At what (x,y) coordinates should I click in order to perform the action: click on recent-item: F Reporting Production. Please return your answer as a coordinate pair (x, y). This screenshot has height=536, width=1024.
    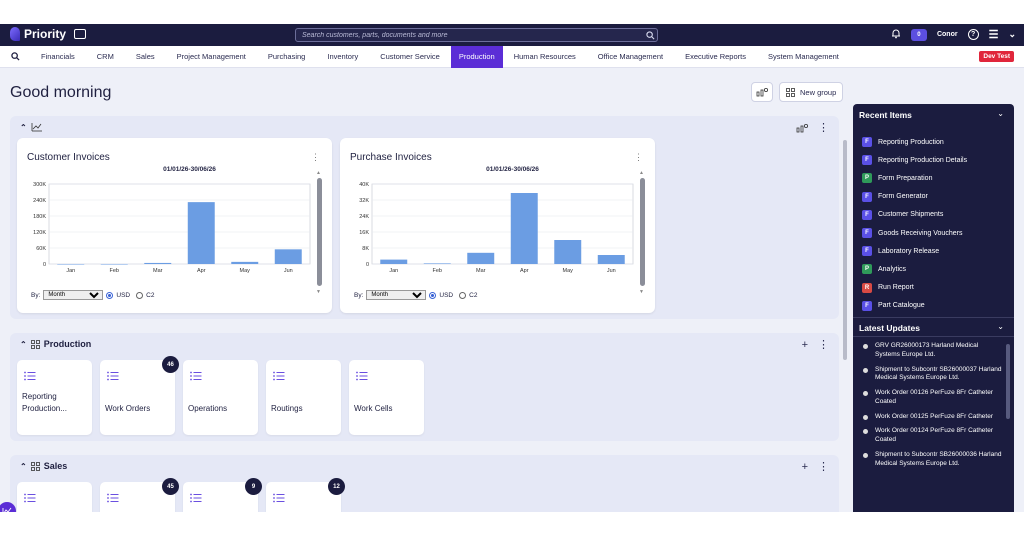
    Looking at the image, I should click on (914, 142).